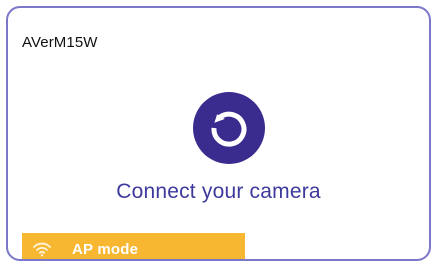 The width and height of the screenshot is (447, 273). I want to click on wifi-icon, so click(42, 249).